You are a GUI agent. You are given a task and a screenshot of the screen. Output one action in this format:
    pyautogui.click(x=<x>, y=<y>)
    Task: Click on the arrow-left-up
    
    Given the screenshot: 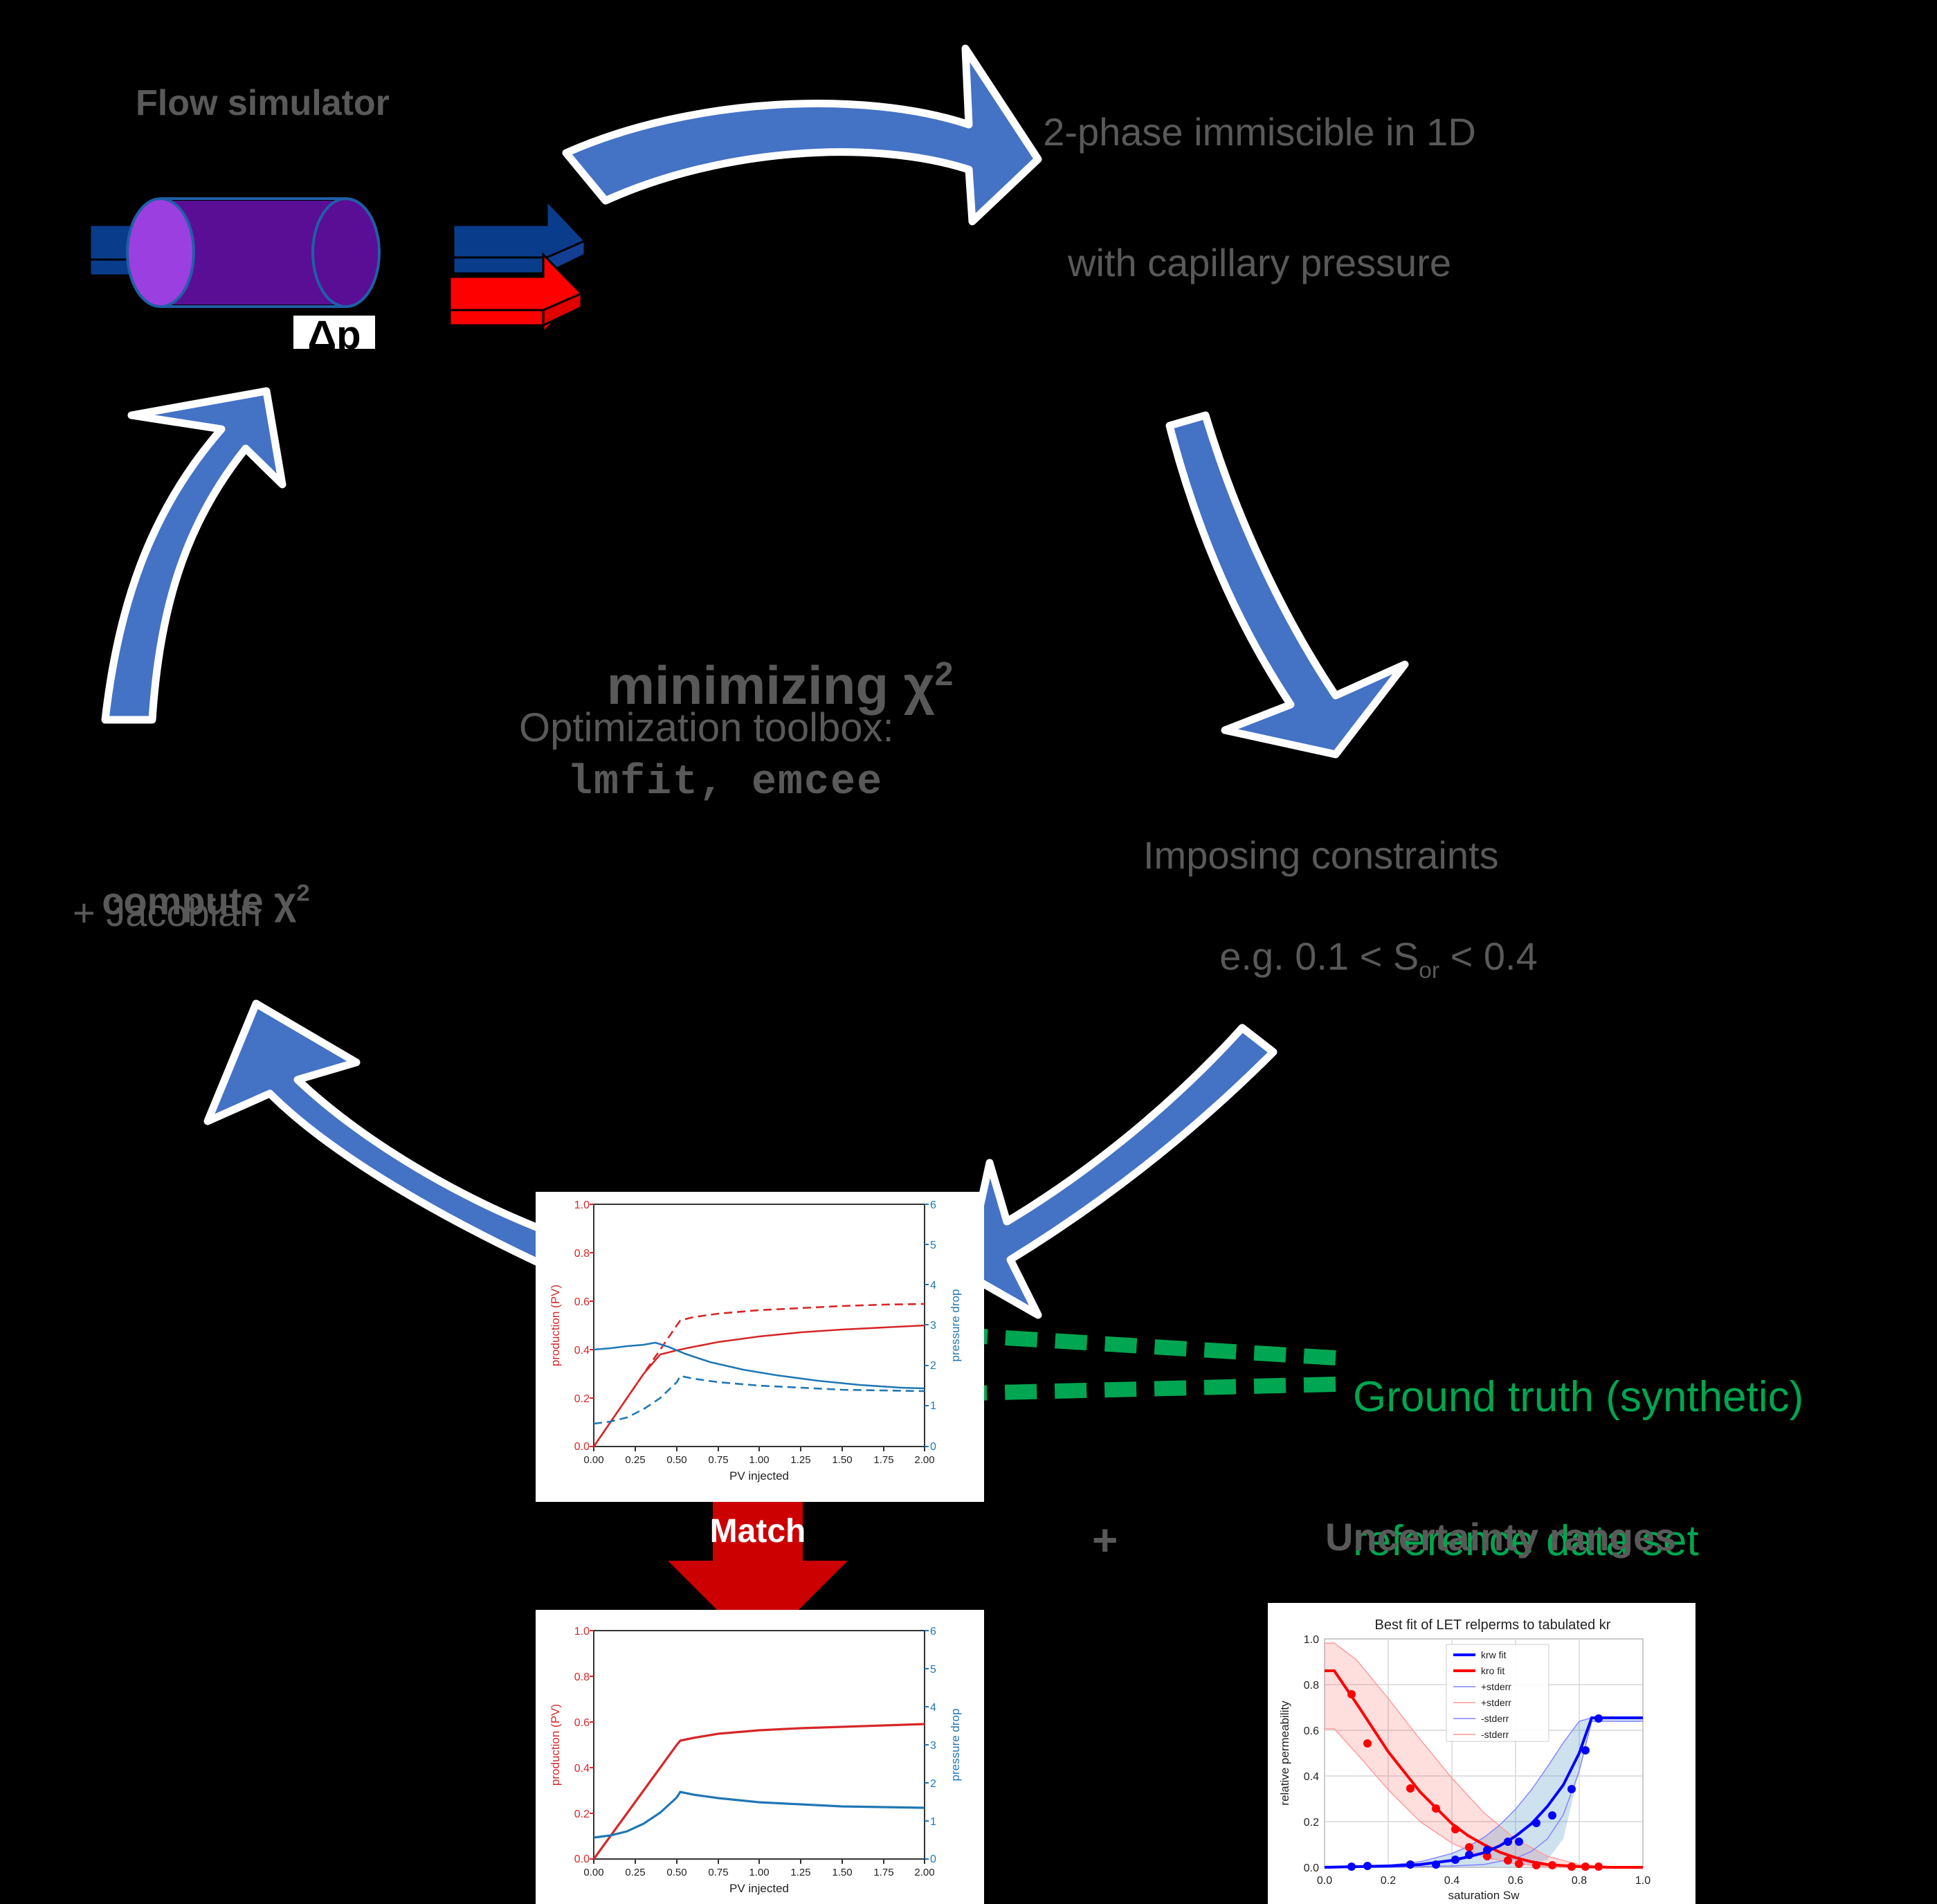 What is the action you would take?
    pyautogui.click(x=194, y=555)
    